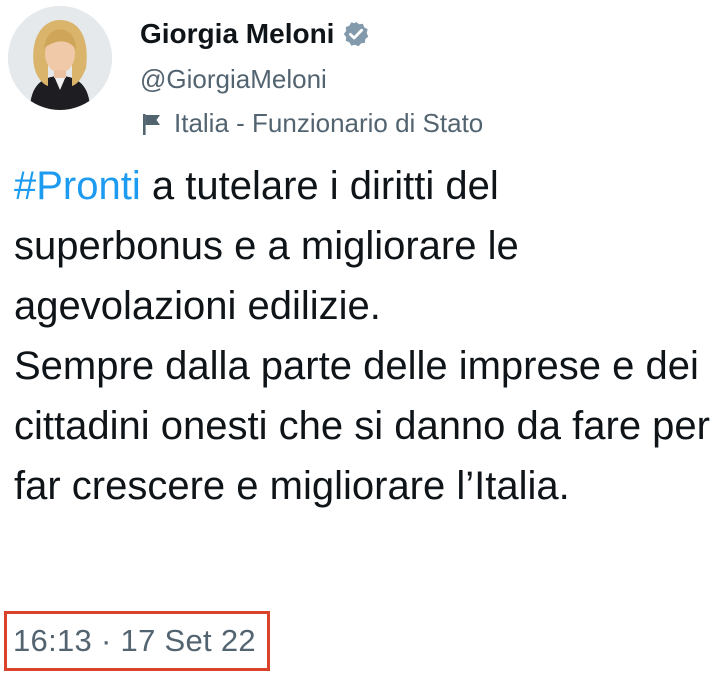 Image resolution: width=720 pixels, height=679 pixels. I want to click on author-label-row: Italia - Funzionario di Stato, so click(311, 123).